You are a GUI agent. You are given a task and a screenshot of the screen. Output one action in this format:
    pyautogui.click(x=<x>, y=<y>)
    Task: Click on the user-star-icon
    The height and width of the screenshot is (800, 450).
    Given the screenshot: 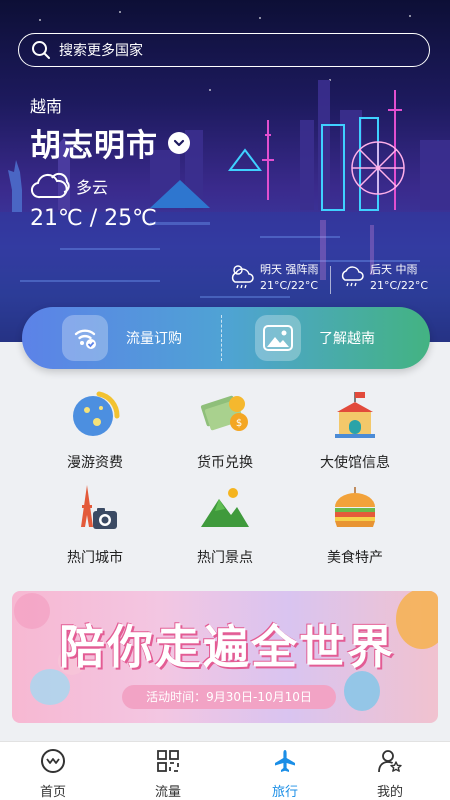 What is the action you would take?
    pyautogui.click(x=390, y=761)
    